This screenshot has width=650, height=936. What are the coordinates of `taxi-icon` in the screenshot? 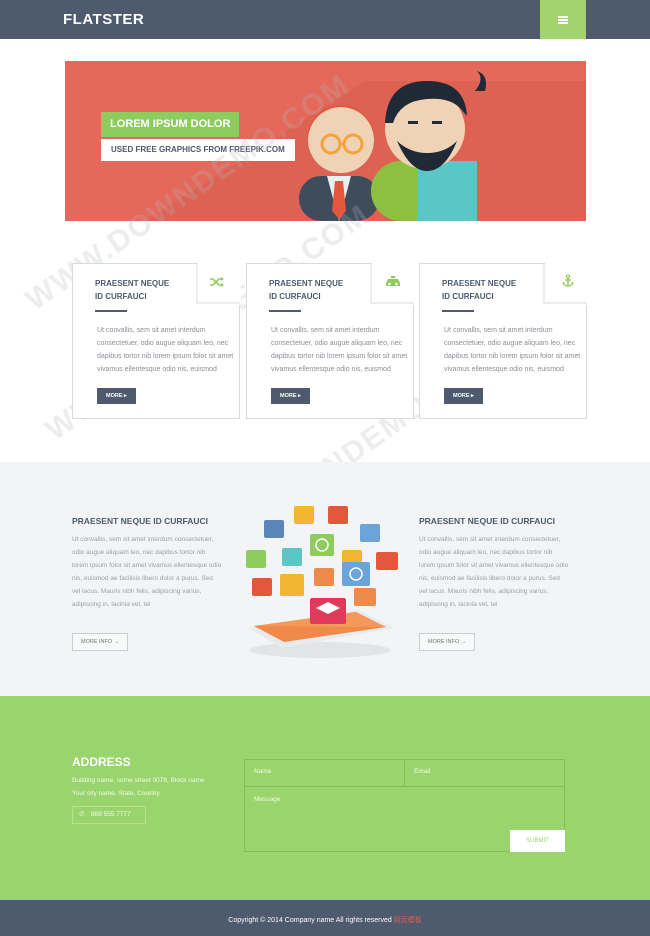 It's located at (393, 284).